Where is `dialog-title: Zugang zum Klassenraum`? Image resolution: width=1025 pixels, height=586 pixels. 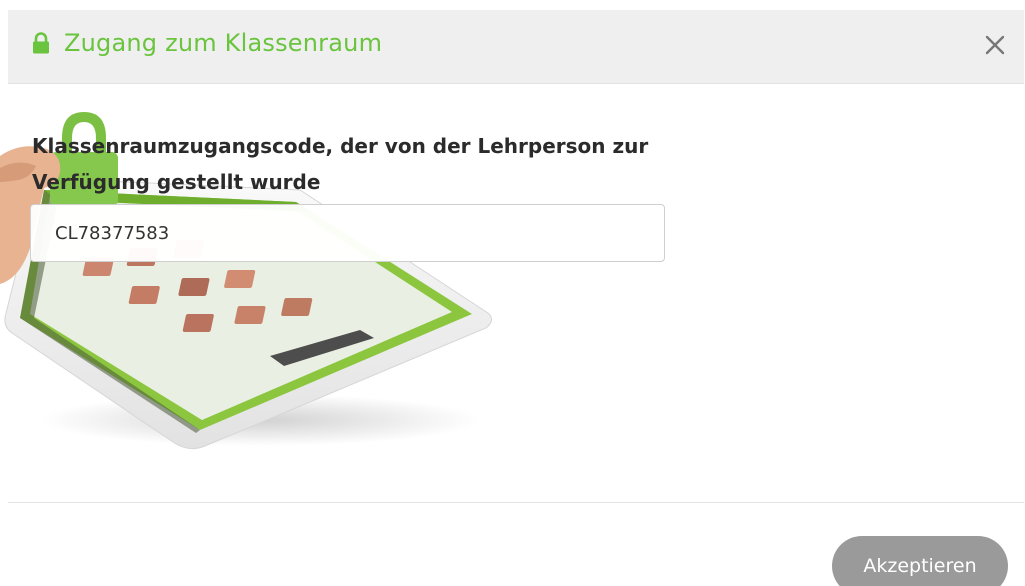 dialog-title: Zugang zum Klassenraum is located at coordinates (223, 43).